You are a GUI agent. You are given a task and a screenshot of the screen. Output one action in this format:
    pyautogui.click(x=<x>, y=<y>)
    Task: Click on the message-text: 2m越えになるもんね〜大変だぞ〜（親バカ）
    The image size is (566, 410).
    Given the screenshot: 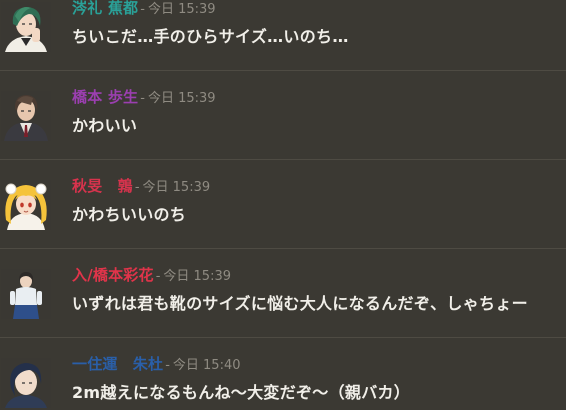 What is the action you would take?
    pyautogui.click(x=241, y=392)
    